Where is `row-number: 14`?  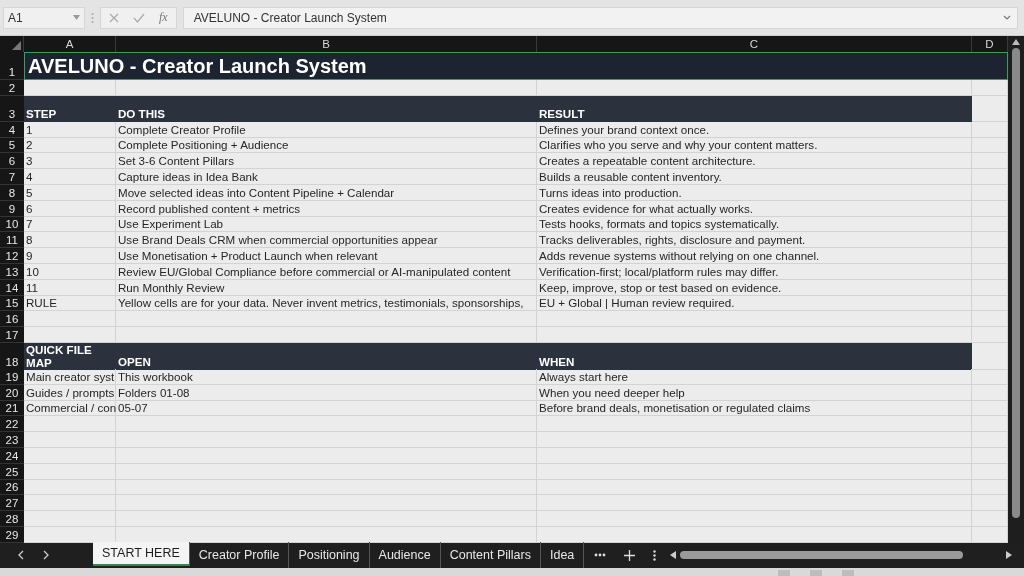
row-number: 14 is located at coordinates (12, 287).